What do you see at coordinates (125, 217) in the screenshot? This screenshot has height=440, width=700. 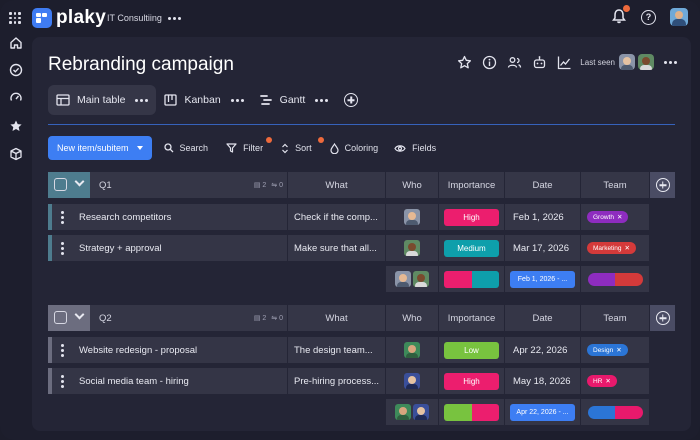 I see `item-name: Research competitors` at bounding box center [125, 217].